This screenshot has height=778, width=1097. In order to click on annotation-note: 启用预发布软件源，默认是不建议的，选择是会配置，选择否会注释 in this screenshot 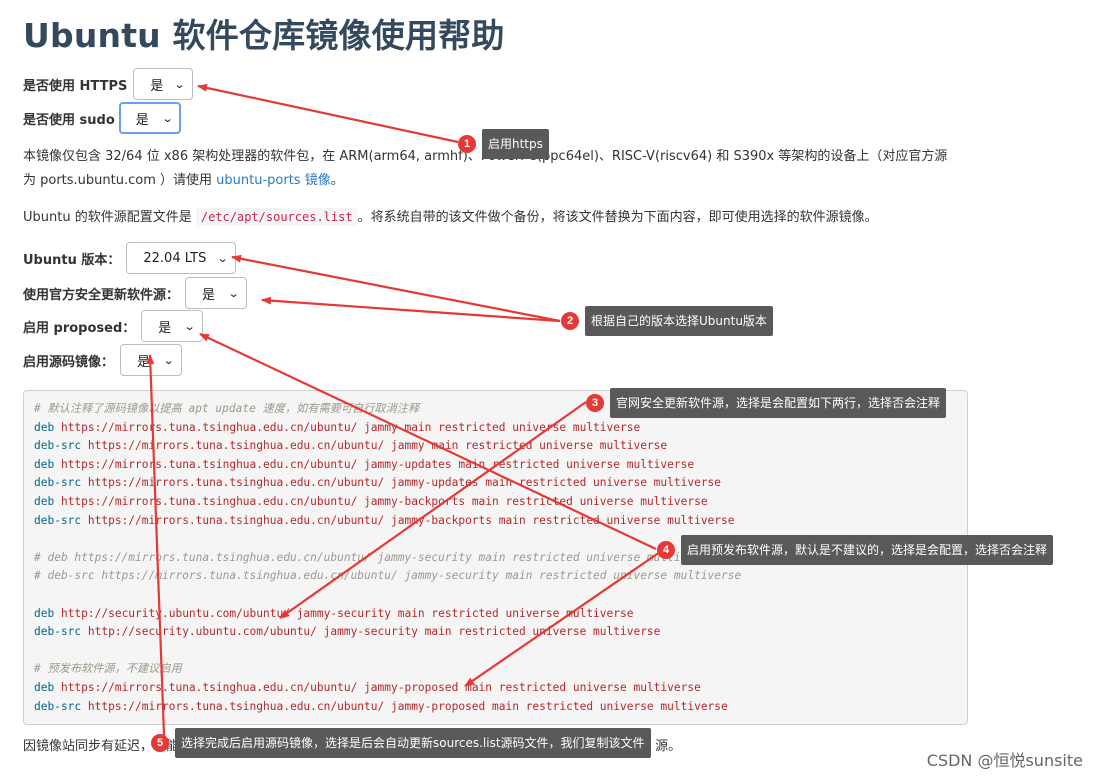, I will do `click(867, 550)`.